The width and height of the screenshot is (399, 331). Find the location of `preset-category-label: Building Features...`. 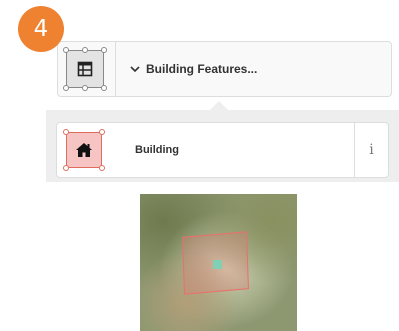

preset-category-label: Building Features... is located at coordinates (202, 69).